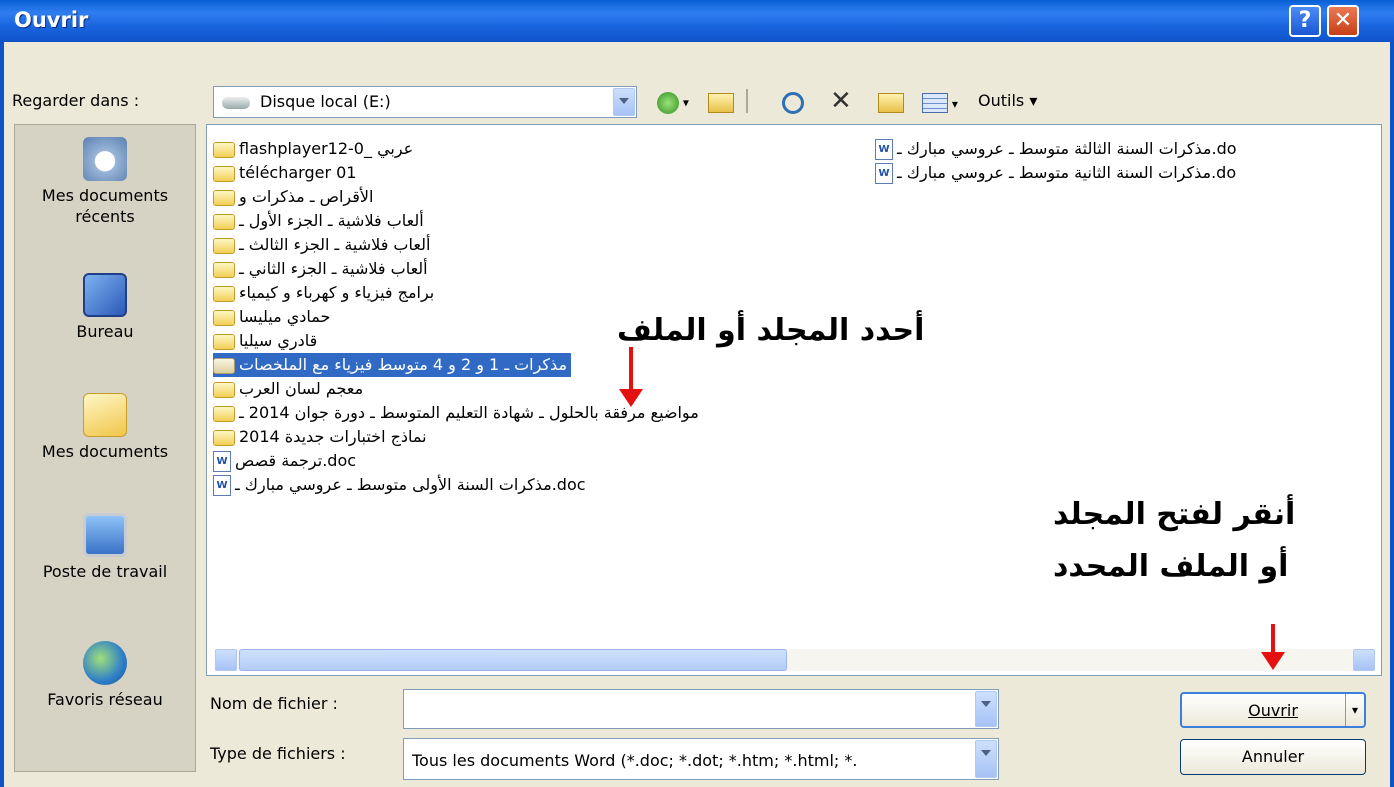  What do you see at coordinates (1273, 757) in the screenshot?
I see `cancel-button: Annuler` at bounding box center [1273, 757].